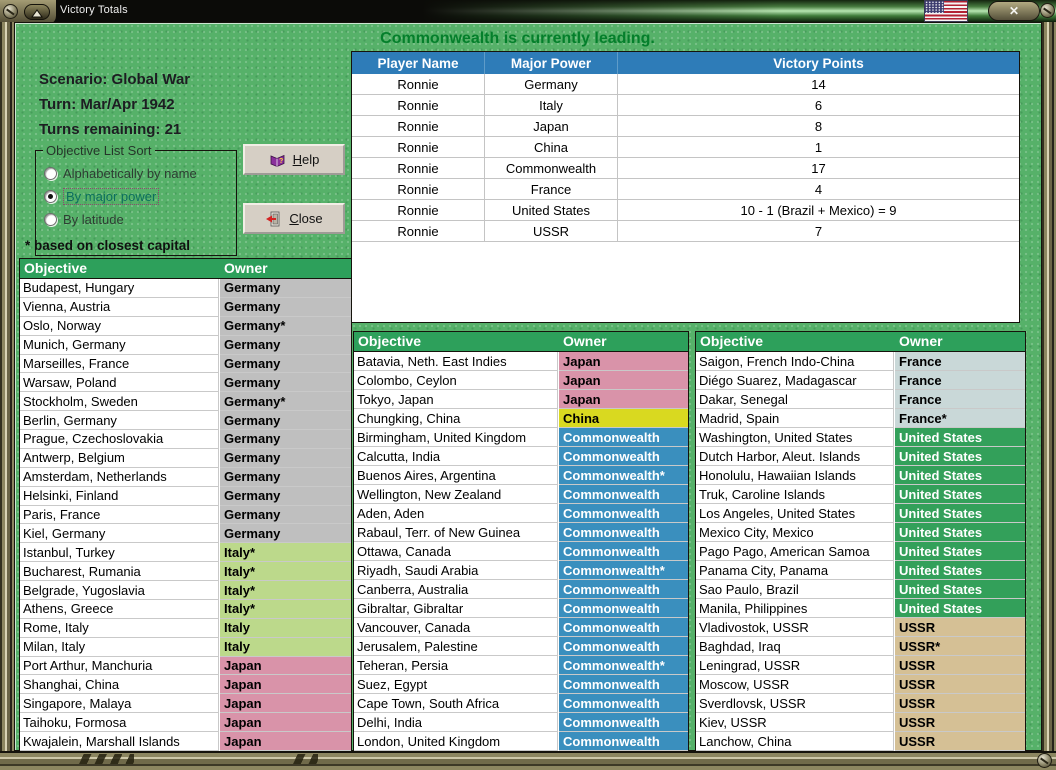 The height and width of the screenshot is (770, 1056). Describe the element at coordinates (456, 437) in the screenshot. I see `objective-cell: Birmingham, United Kingdom` at that location.